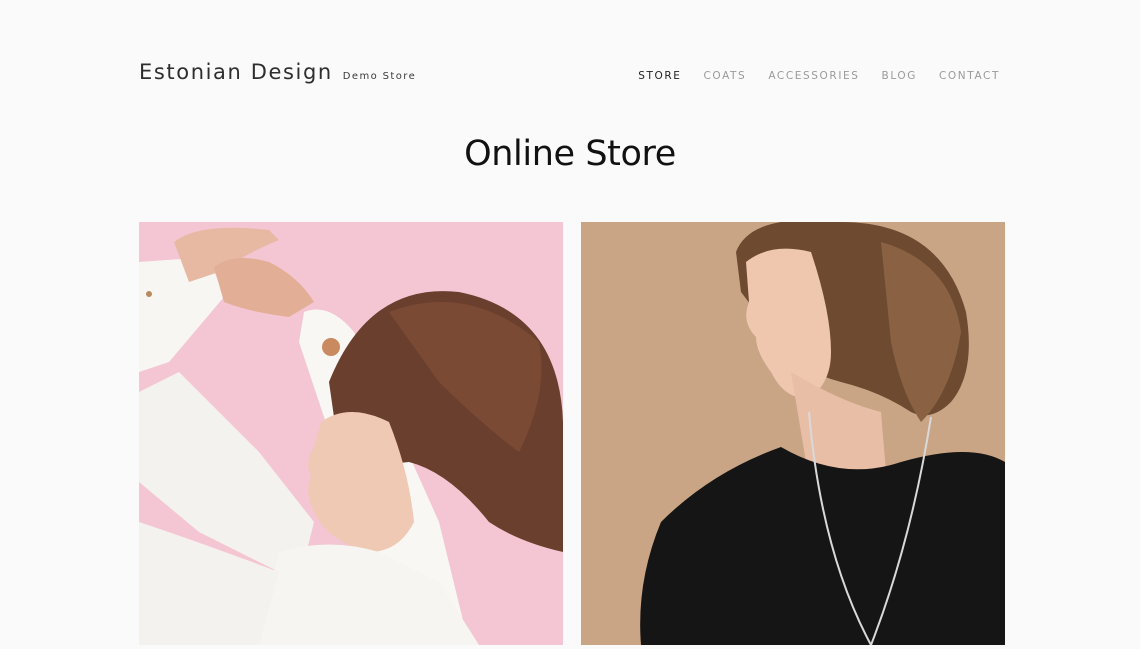 This screenshot has height=649, width=1140. What do you see at coordinates (236, 72) in the screenshot?
I see `site-title: Estonian Design` at bounding box center [236, 72].